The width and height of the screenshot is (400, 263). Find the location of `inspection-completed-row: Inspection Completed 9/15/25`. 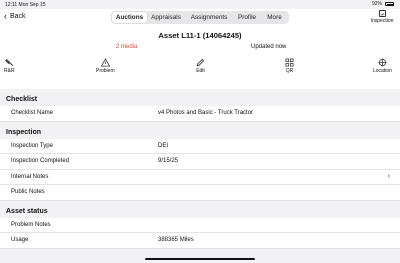

inspection-completed-row: Inspection Completed 9/15/25 is located at coordinates (200, 162).